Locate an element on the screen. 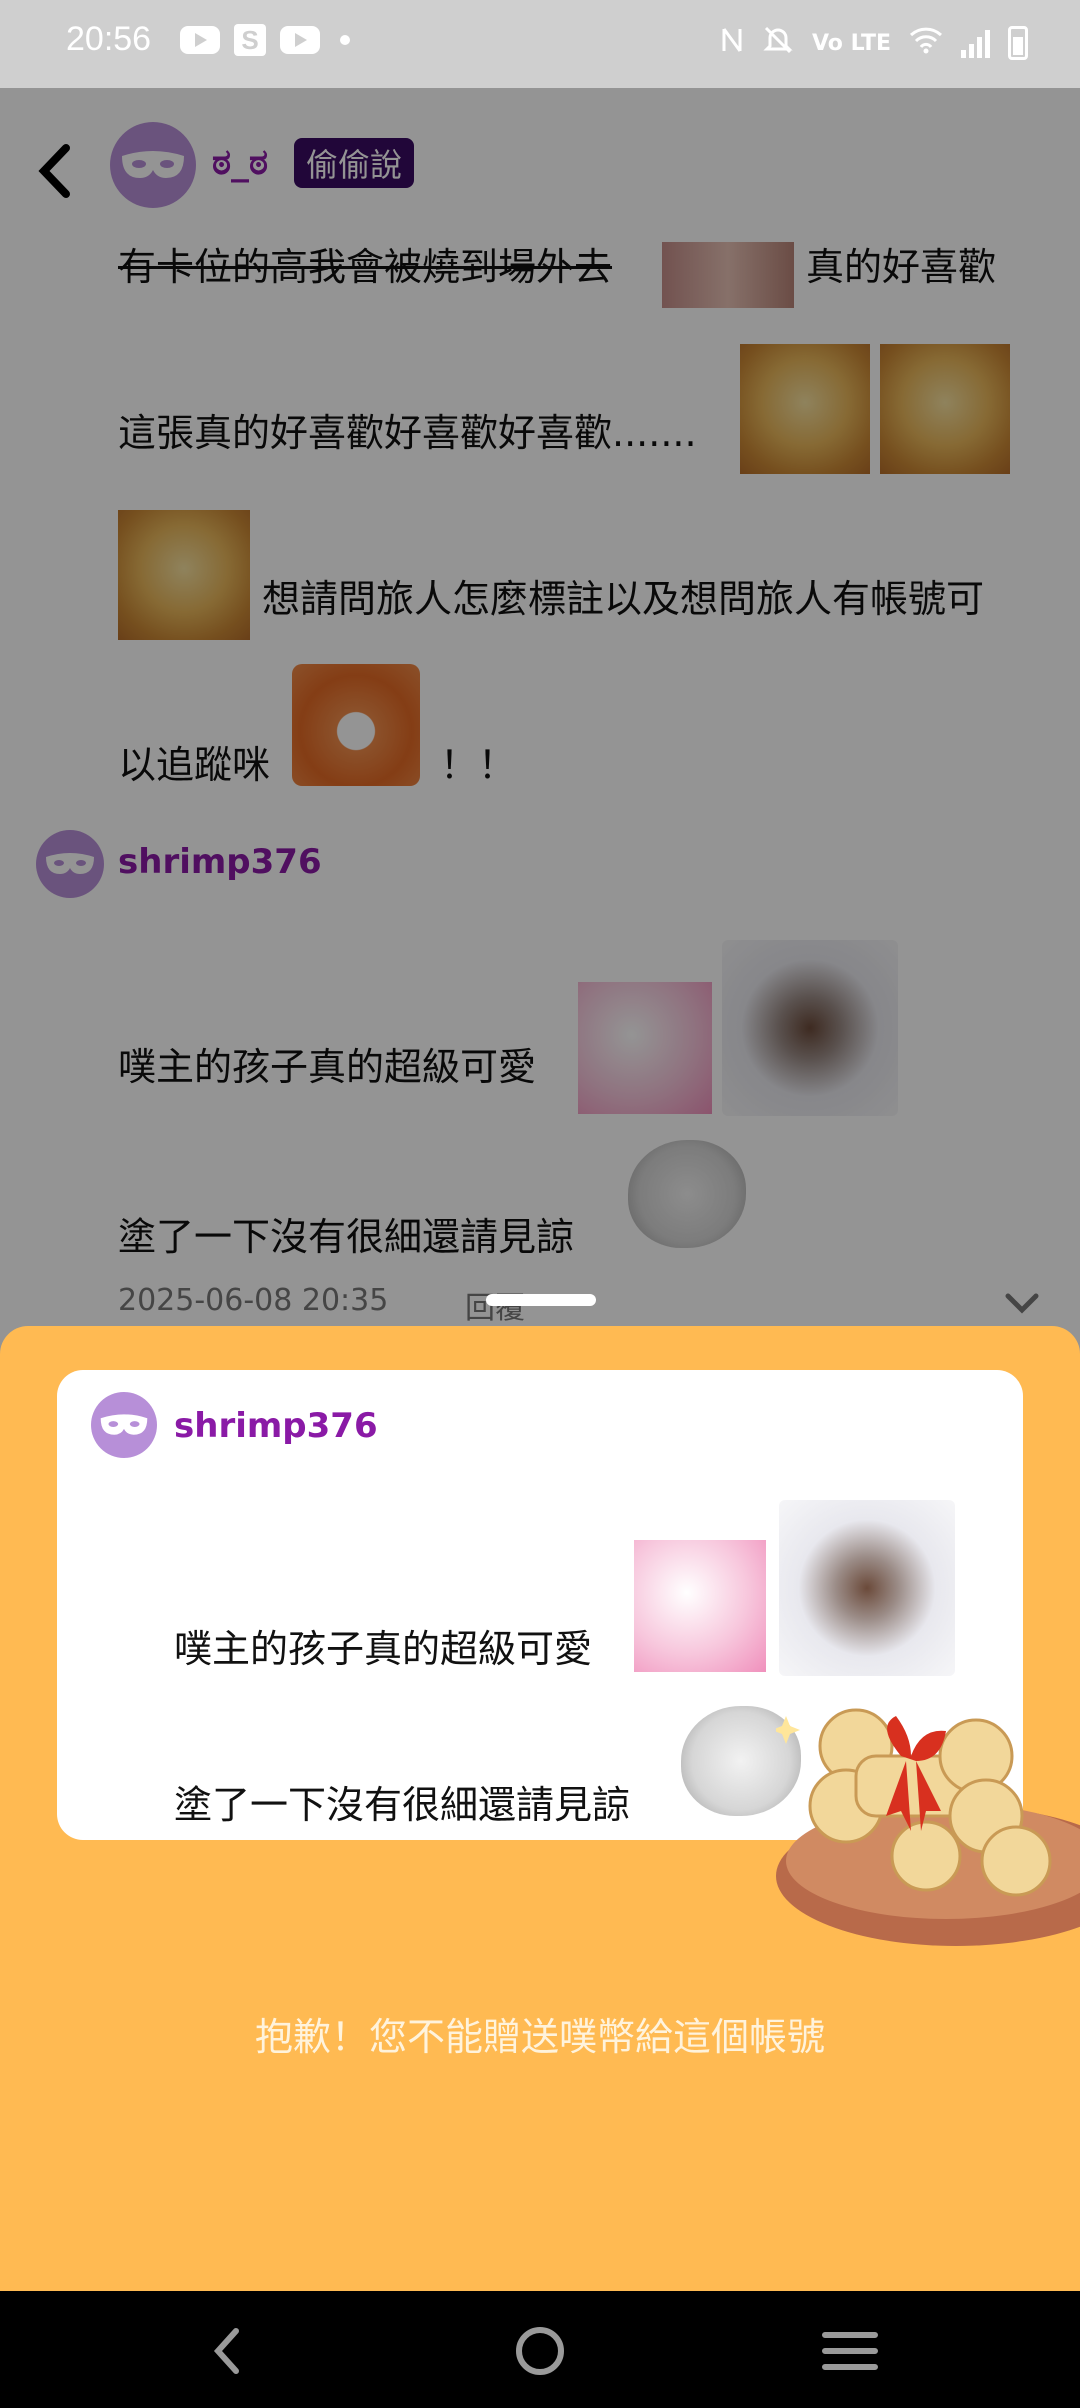  chevron-down-icon is located at coordinates (1022, 1303).